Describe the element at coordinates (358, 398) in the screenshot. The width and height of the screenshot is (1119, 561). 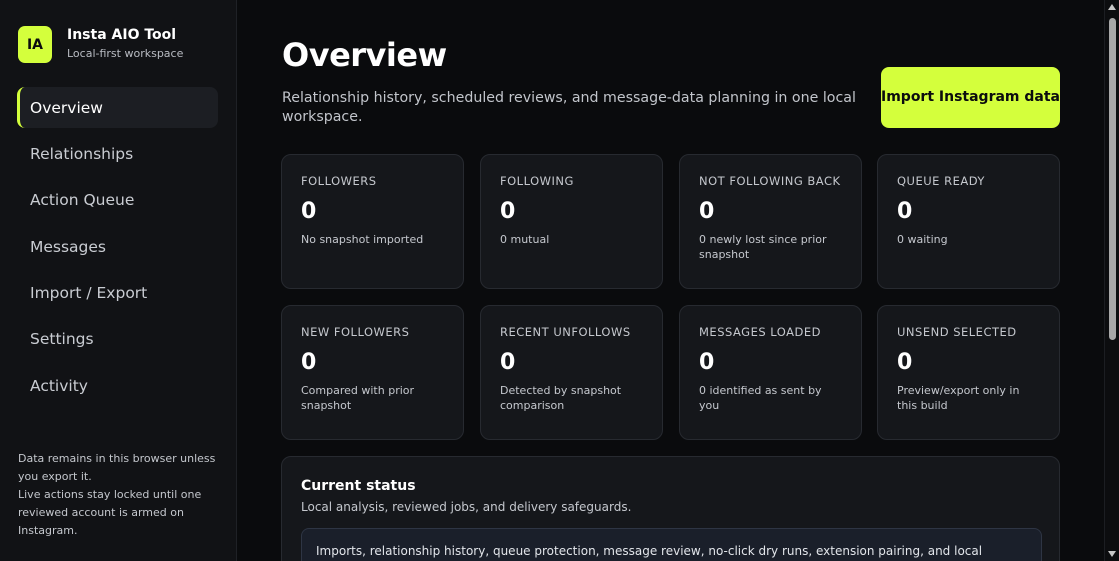
I see `stat-note: Compared with prior snapshot` at that location.